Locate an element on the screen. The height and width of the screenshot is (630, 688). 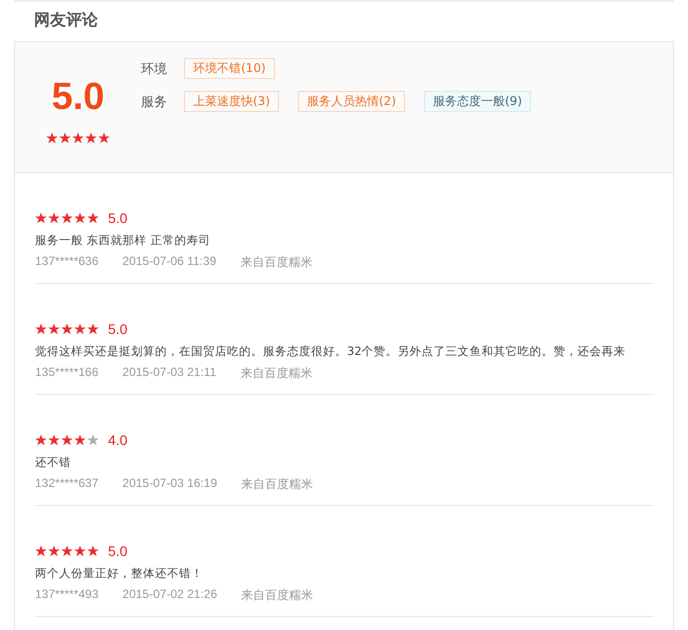
tag: 上菜速度快(3) is located at coordinates (231, 101).